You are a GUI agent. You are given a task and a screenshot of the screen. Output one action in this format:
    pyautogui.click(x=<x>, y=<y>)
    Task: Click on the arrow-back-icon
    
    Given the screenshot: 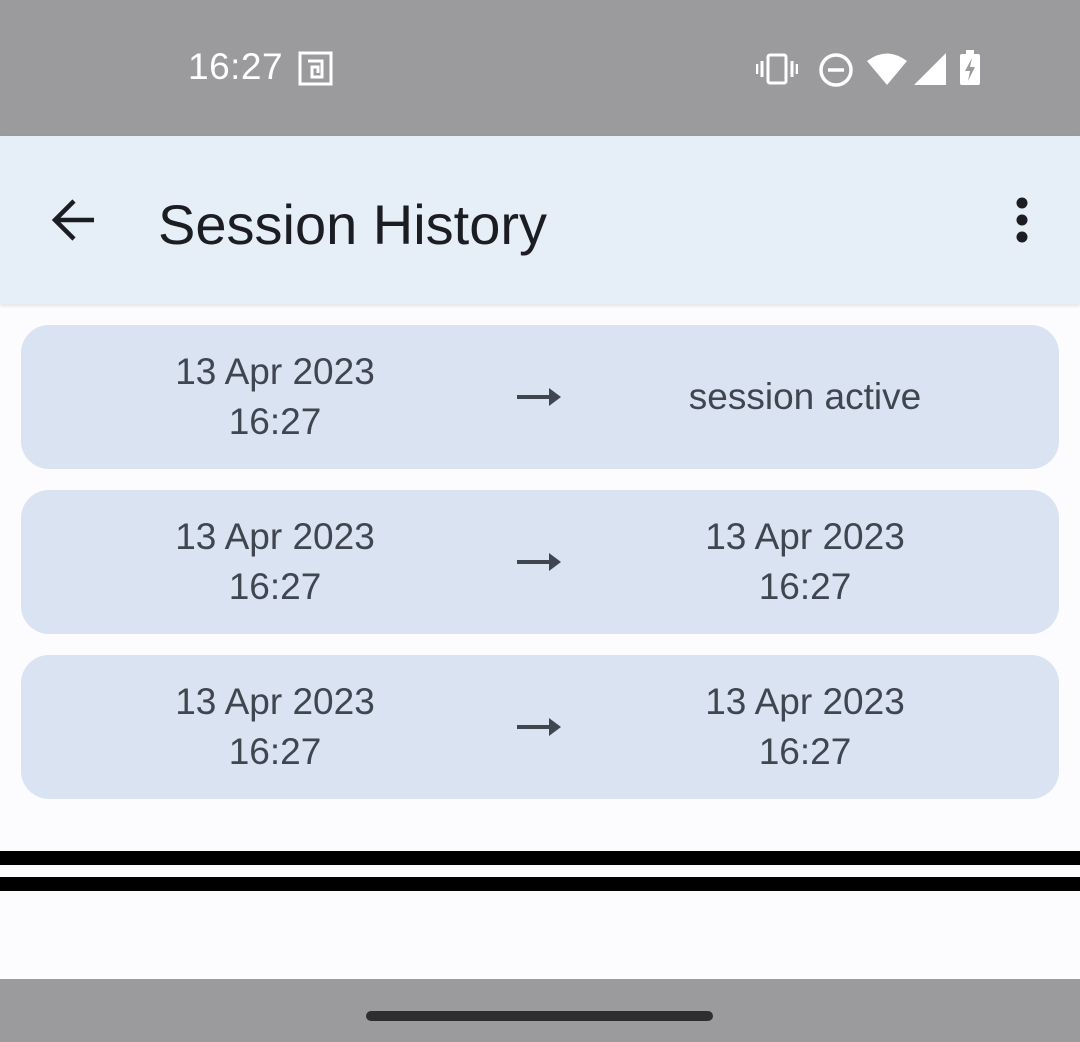 What is the action you would take?
    pyautogui.click(x=72, y=220)
    